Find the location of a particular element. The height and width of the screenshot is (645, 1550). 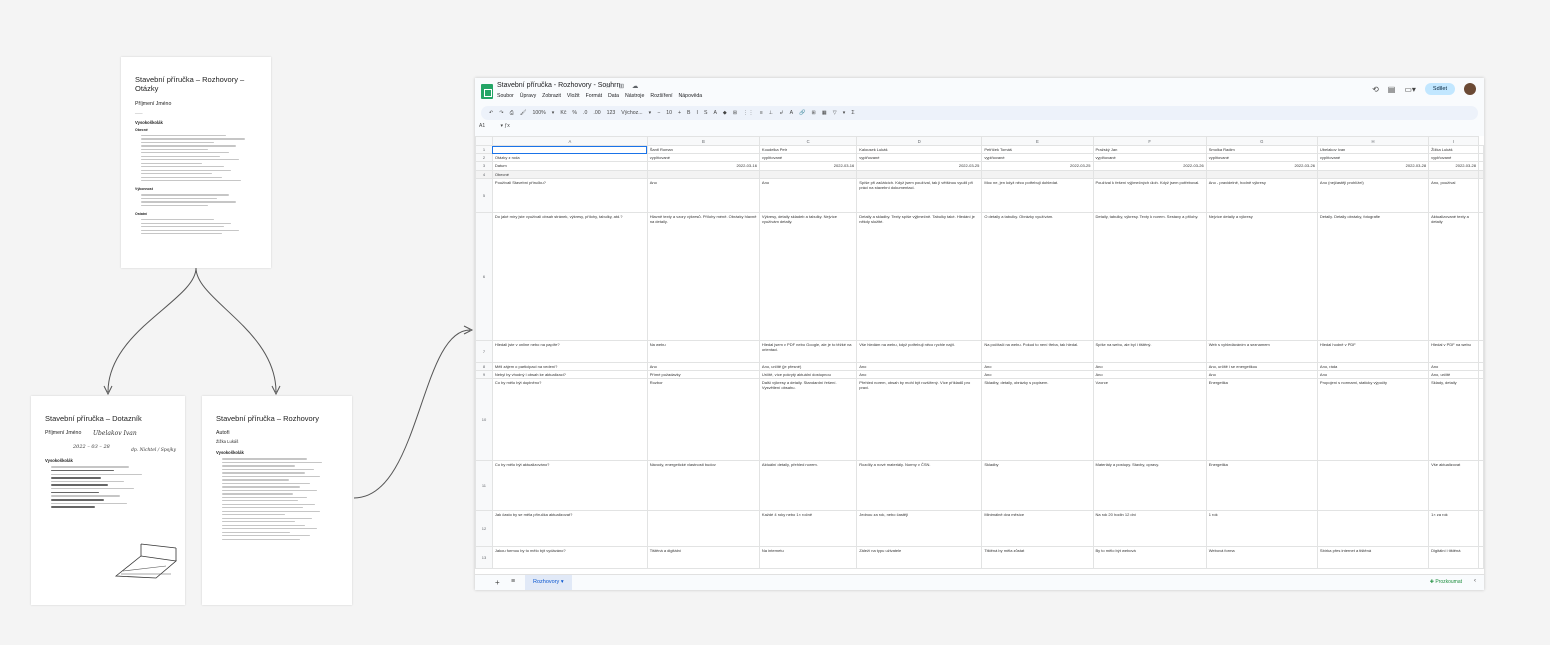

row-number: 4 is located at coordinates (484, 174).